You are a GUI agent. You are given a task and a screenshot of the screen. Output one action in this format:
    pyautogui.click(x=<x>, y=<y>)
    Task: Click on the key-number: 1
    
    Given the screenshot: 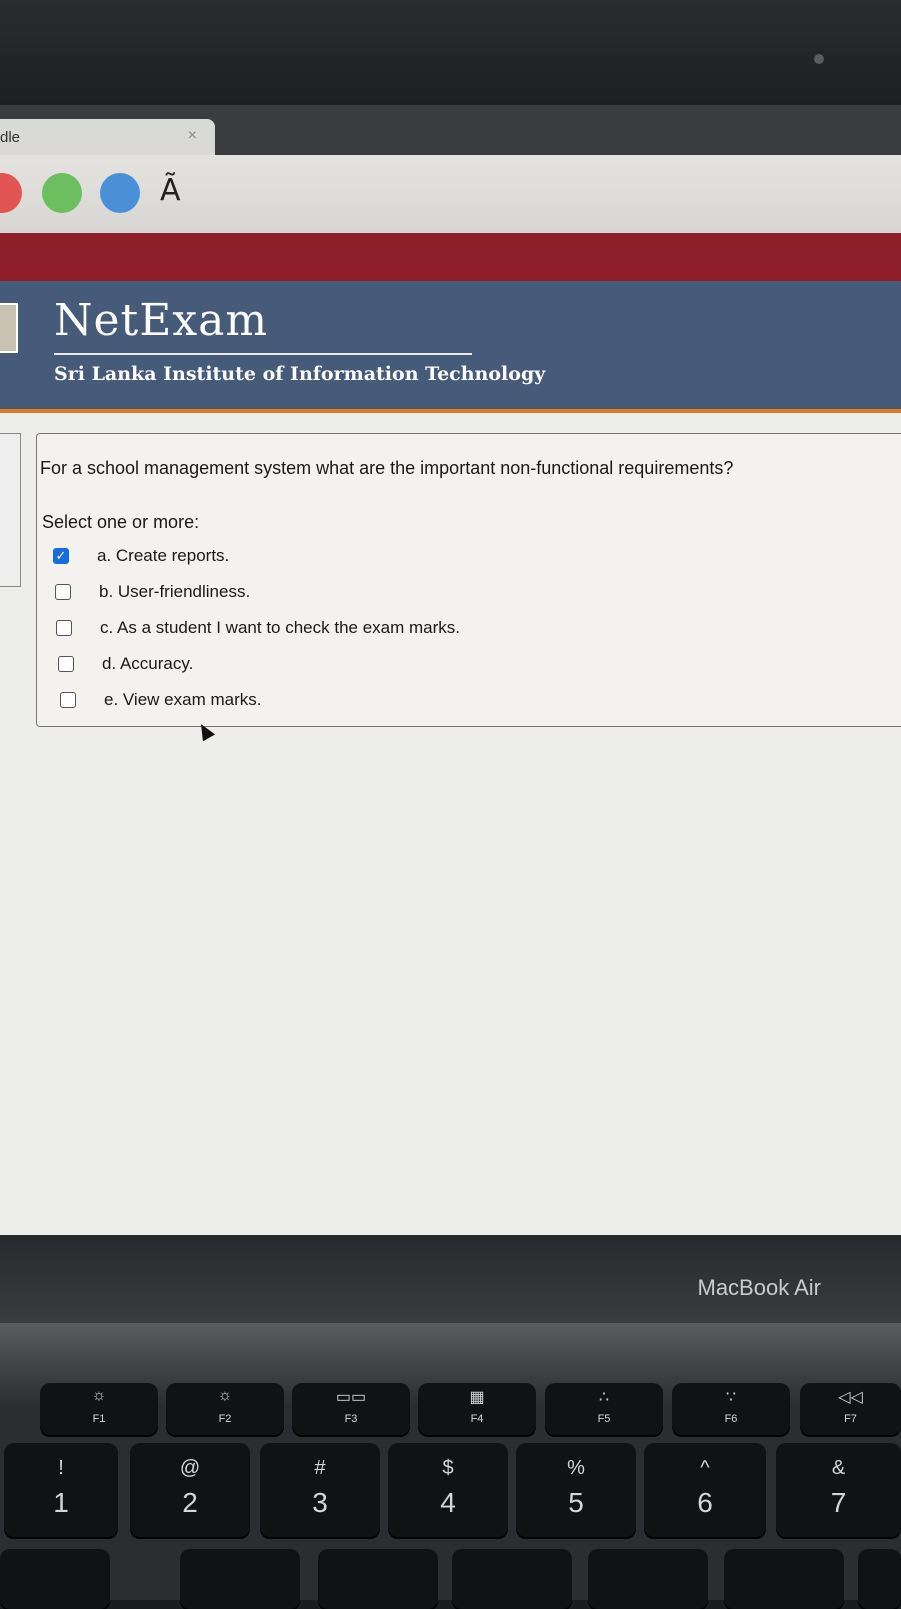 What is the action you would take?
    pyautogui.click(x=61, y=1502)
    